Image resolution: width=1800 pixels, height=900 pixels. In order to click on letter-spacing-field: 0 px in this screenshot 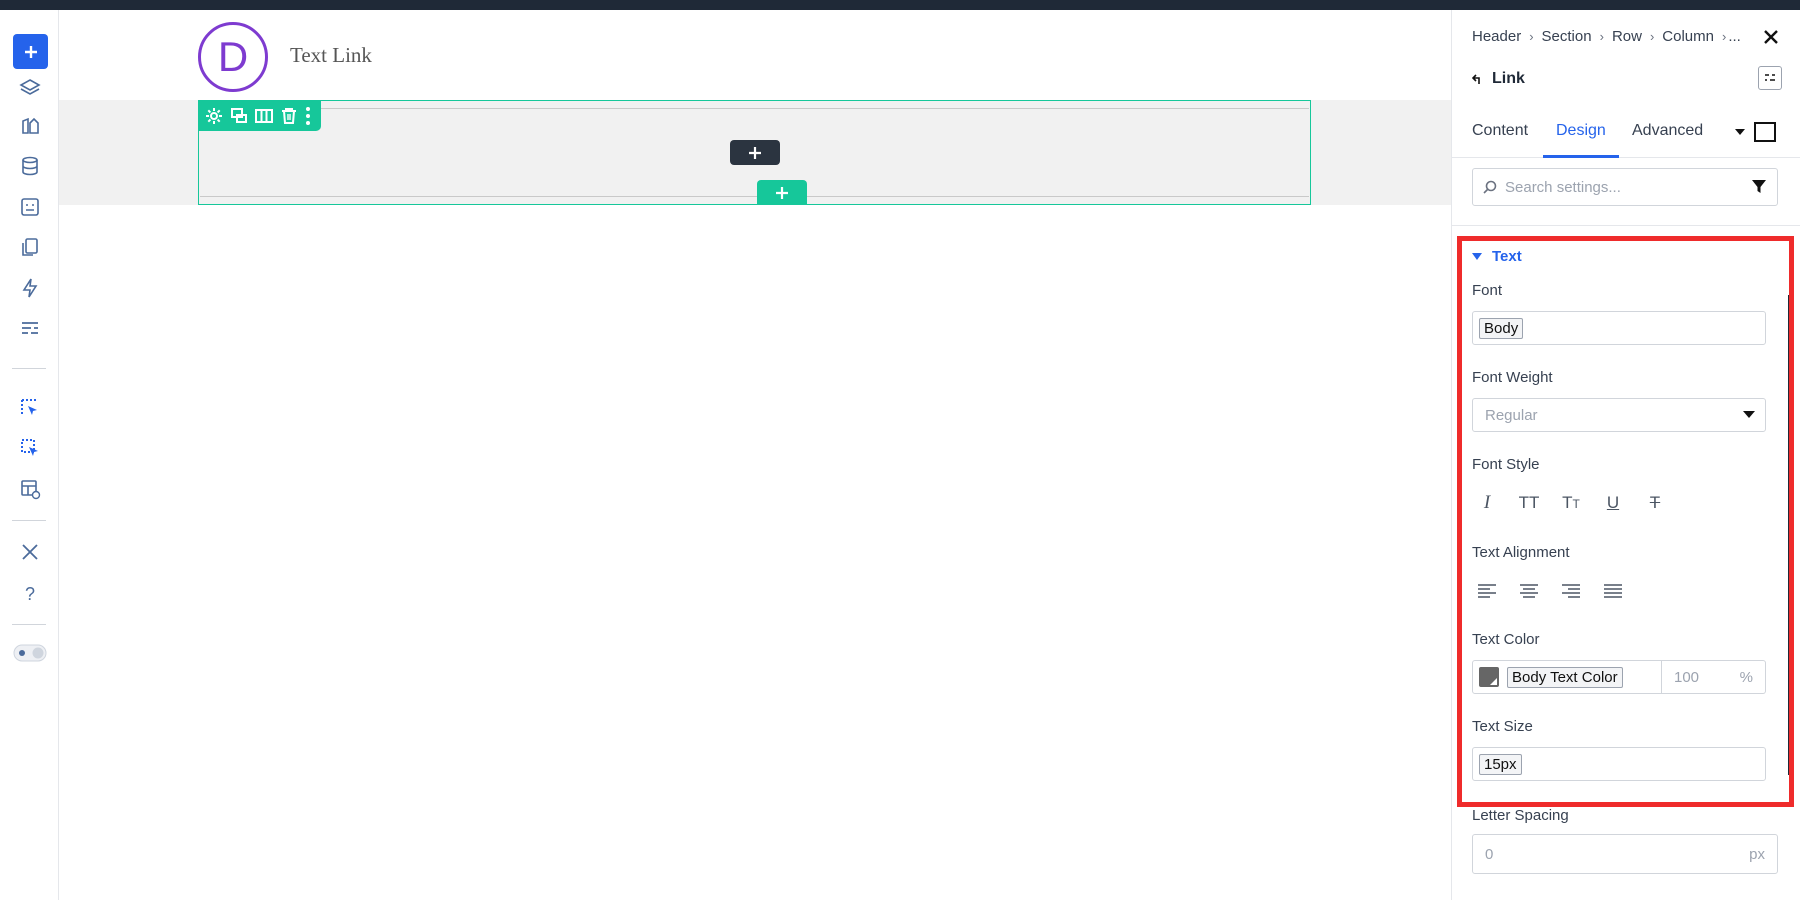, I will do `click(1625, 854)`.